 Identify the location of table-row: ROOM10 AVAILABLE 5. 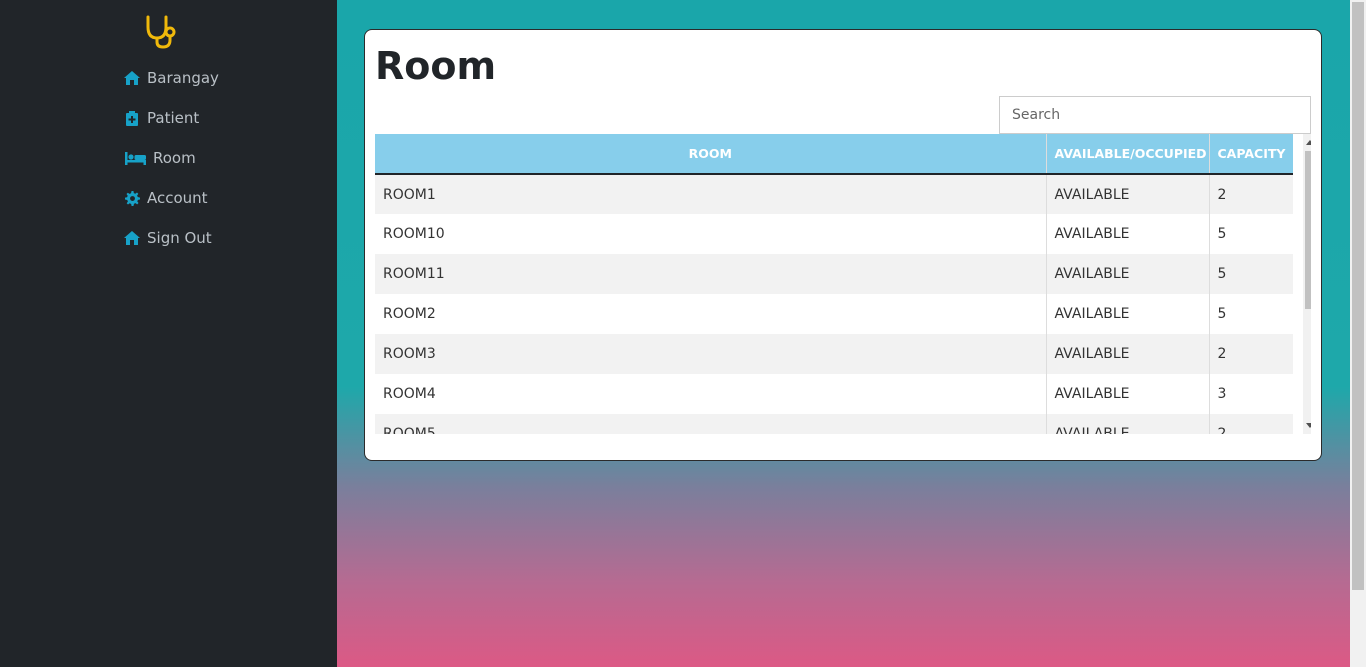
(834, 234).